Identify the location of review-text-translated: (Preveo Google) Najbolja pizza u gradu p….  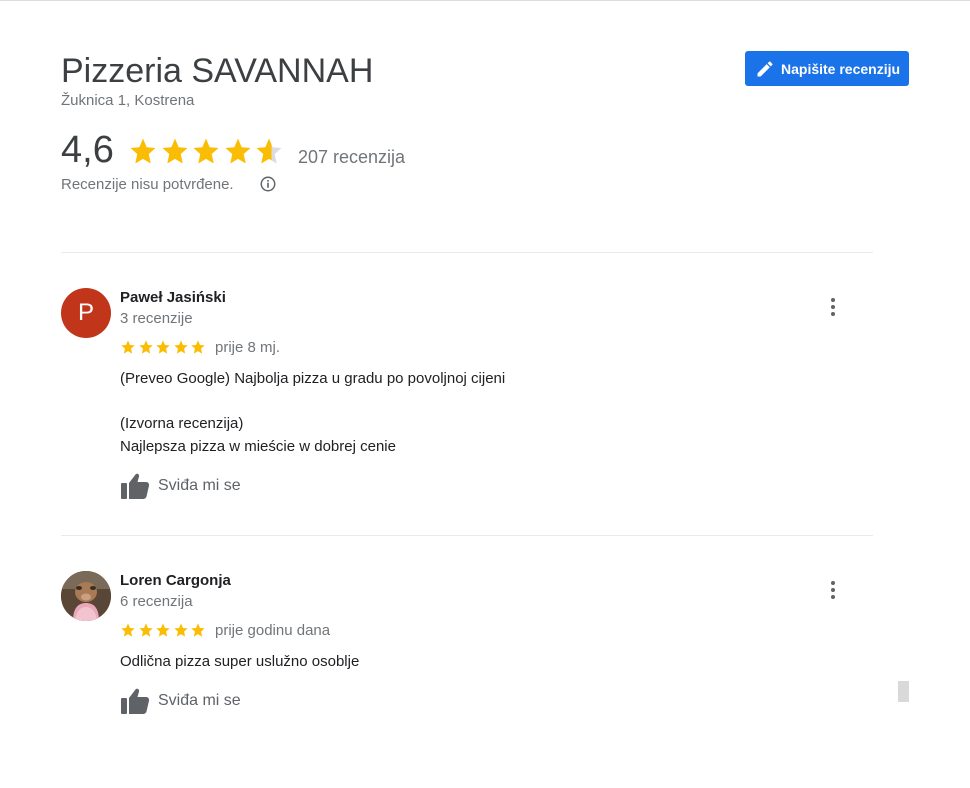
(313, 378).